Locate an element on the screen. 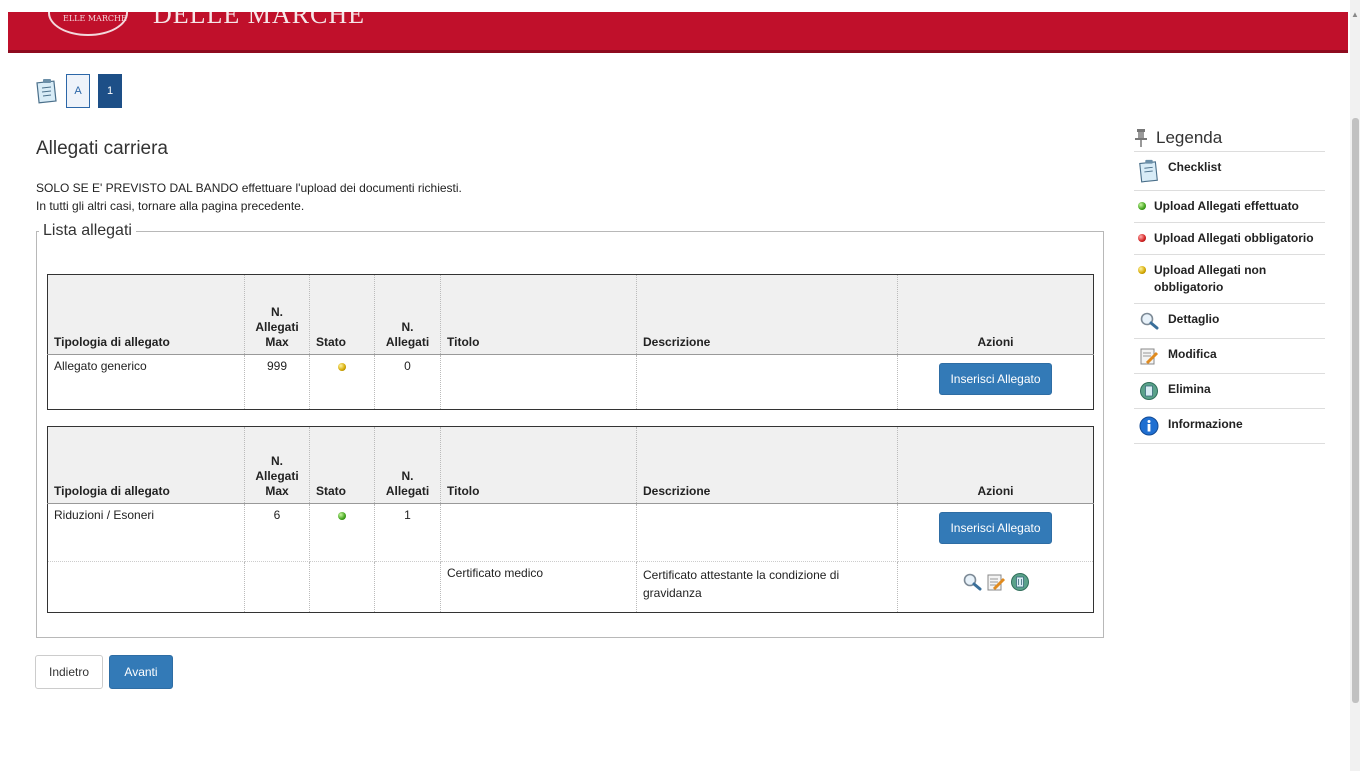 Image resolution: width=1360 pixels, height=771 pixels. red-dot-icon is located at coordinates (1142, 238).